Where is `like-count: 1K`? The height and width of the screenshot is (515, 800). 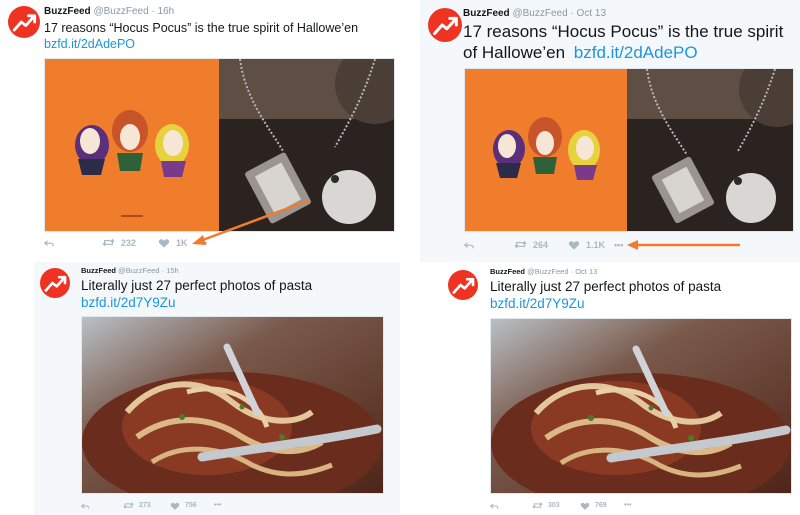 like-count: 1K is located at coordinates (182, 242).